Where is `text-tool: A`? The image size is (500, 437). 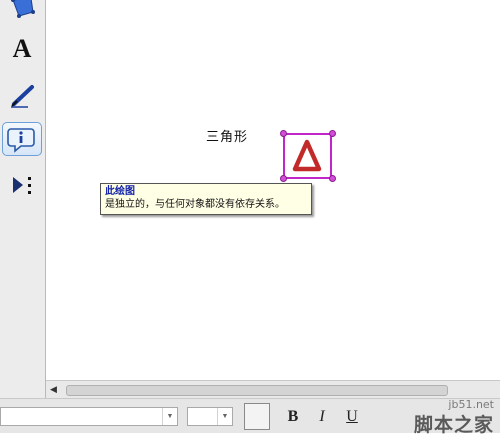
text-tool: A is located at coordinates (22, 49).